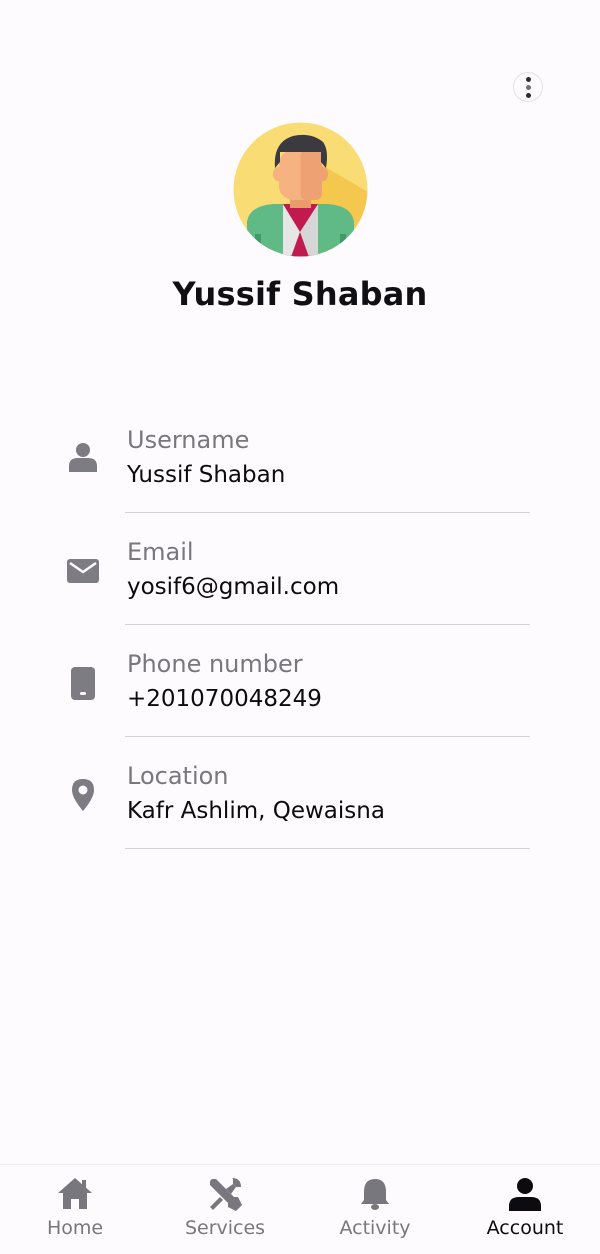  Describe the element at coordinates (188, 440) in the screenshot. I see `field-label: Username` at that location.